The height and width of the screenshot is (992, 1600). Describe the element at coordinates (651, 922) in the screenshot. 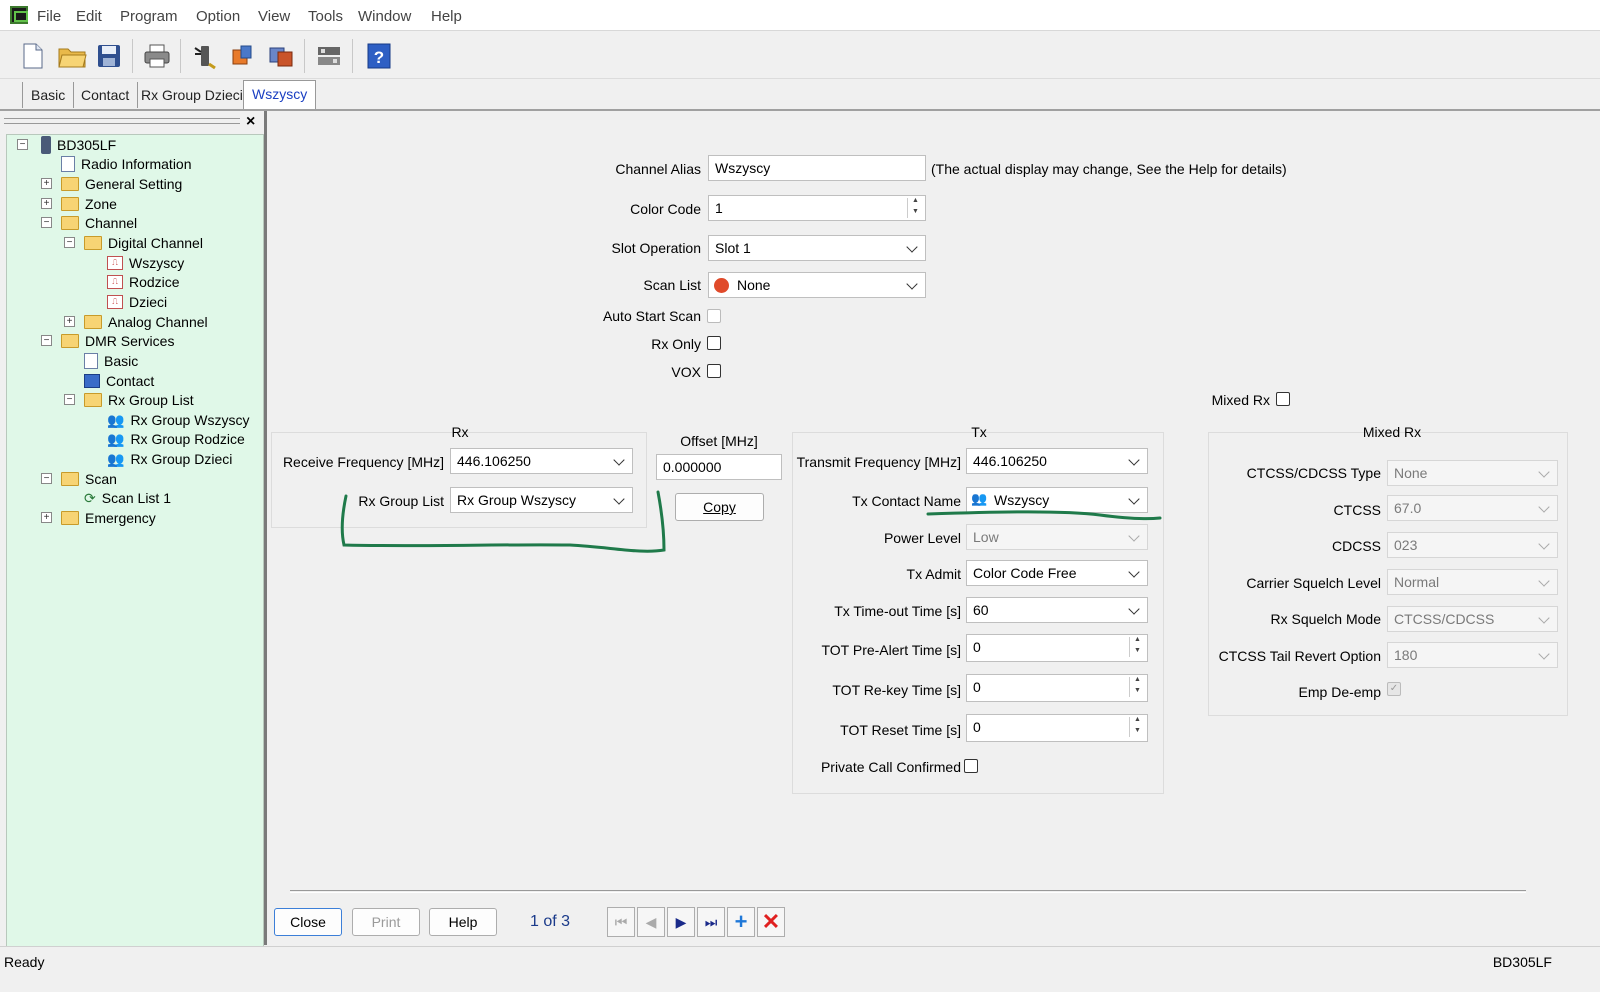

I see `previous-record-icon: ◀` at that location.